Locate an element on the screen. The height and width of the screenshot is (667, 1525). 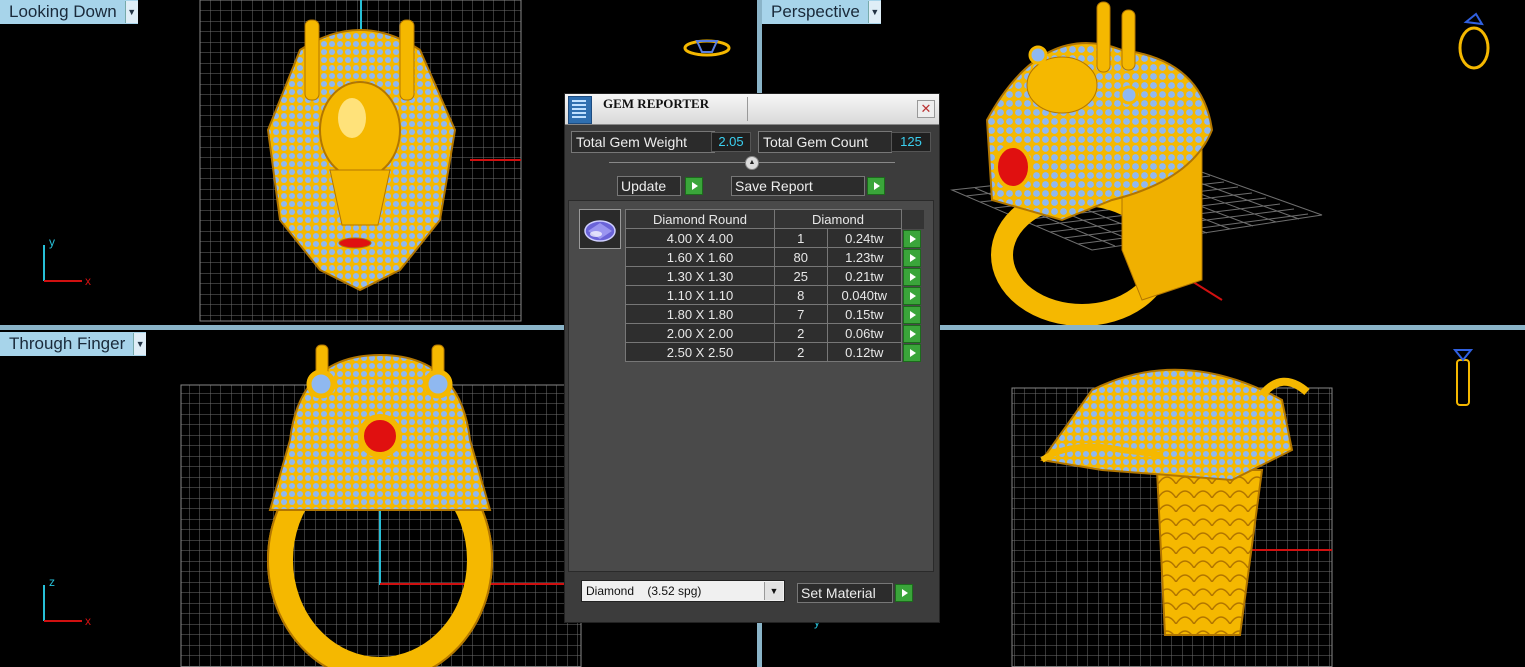
total-gem-count-value: 125 is located at coordinates (911, 142).